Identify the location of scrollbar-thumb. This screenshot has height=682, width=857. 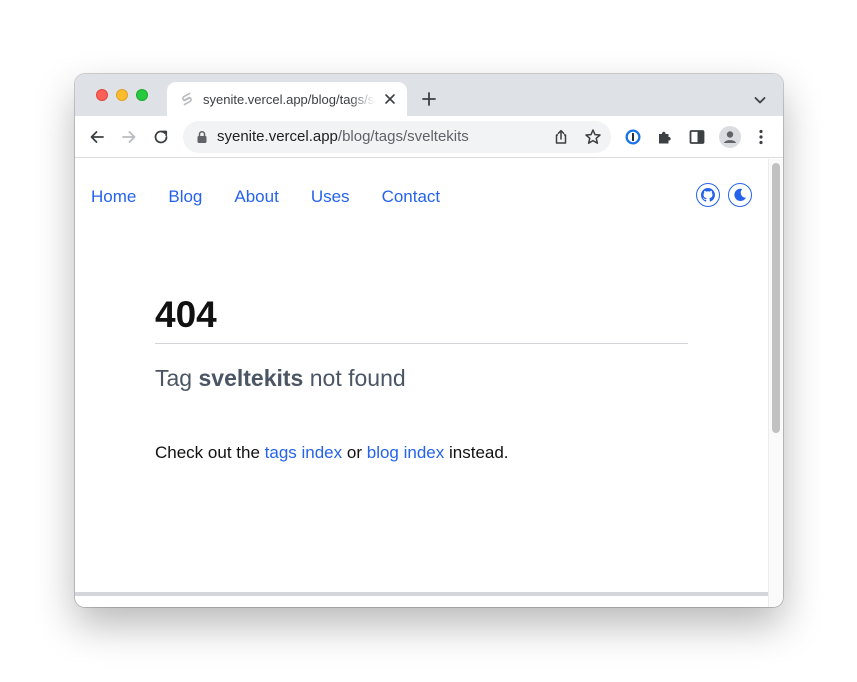
(776, 298).